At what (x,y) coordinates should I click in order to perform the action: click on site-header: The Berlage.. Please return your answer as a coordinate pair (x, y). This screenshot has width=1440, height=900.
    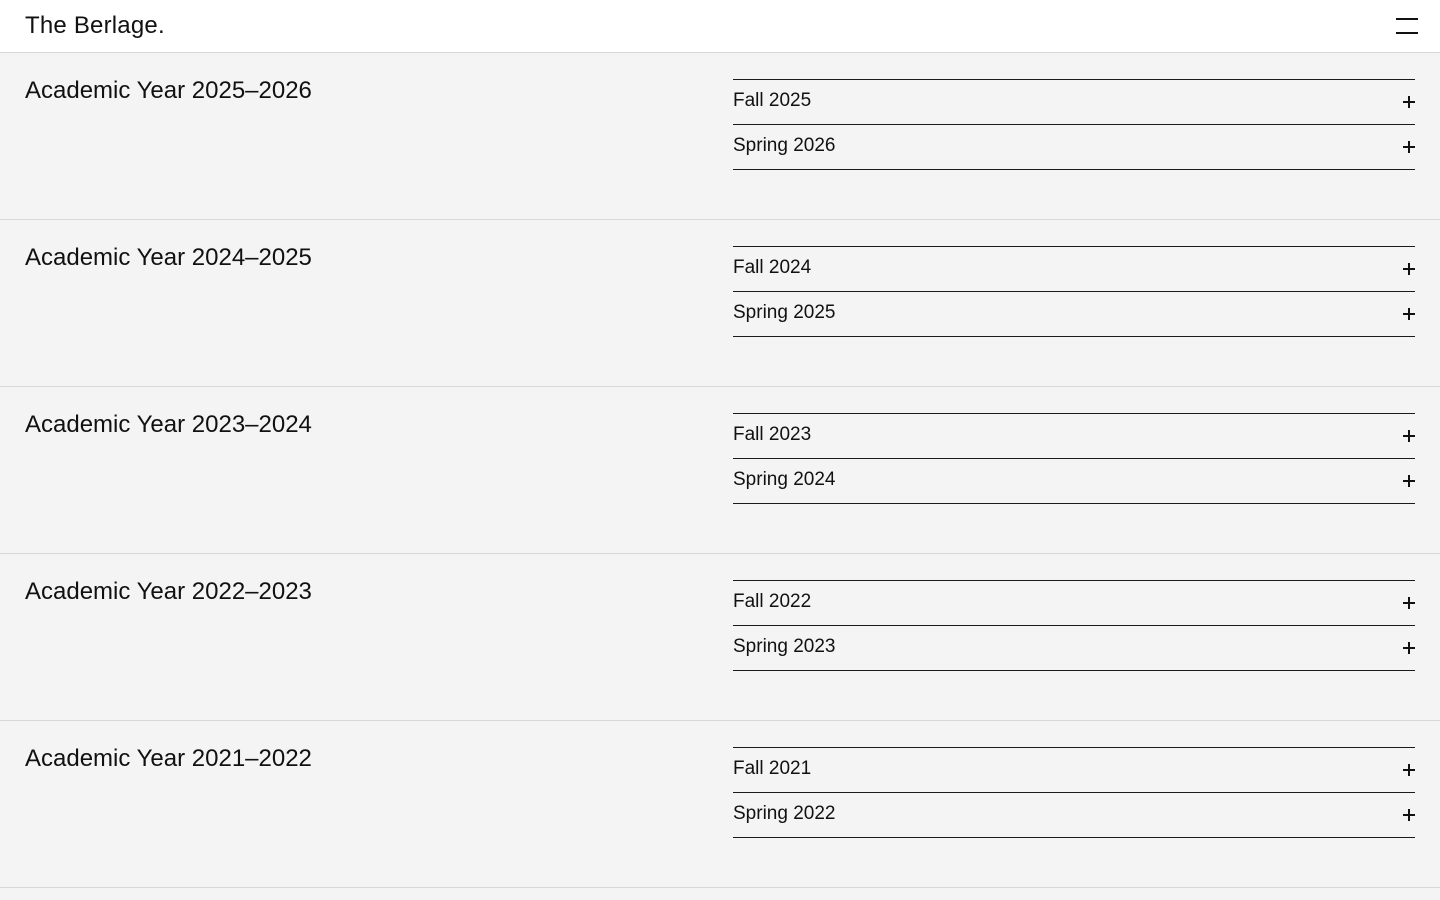
    Looking at the image, I should click on (720, 26).